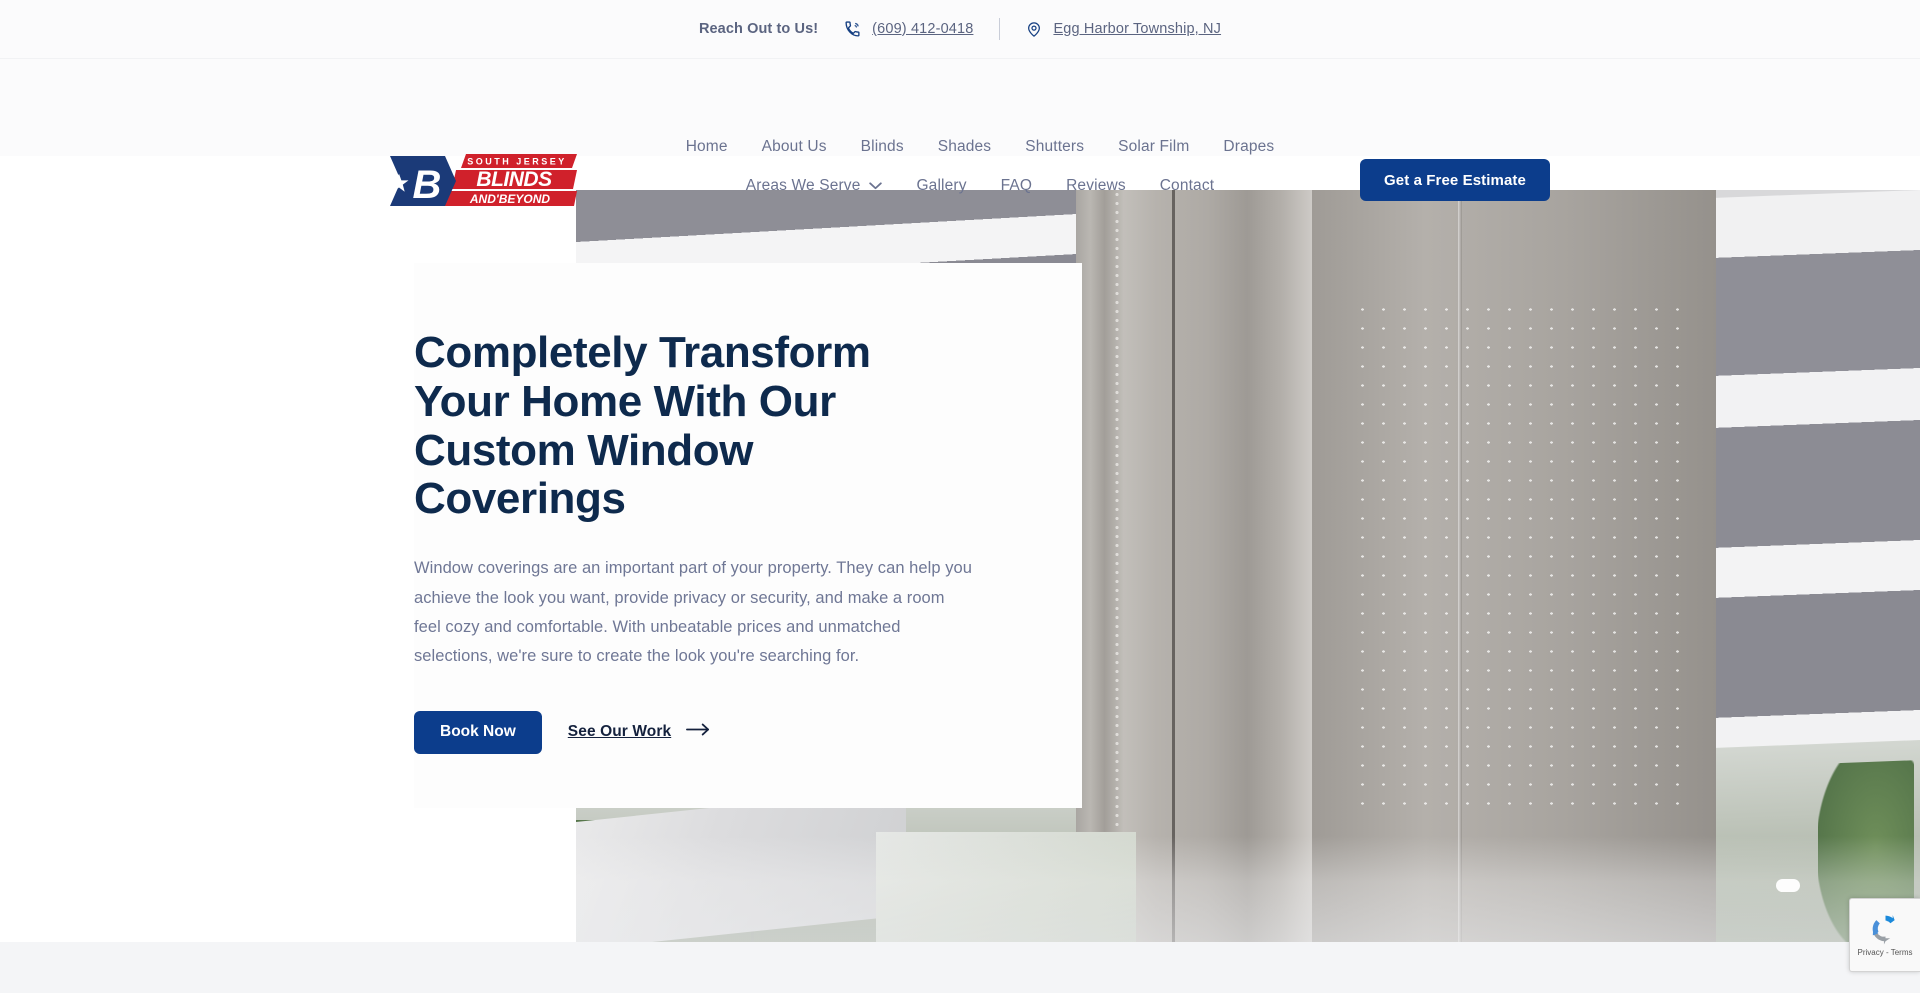 The width and height of the screenshot is (1920, 993). What do you see at coordinates (1248, 147) in the screenshot?
I see `nav-item-drapes: Drapes` at bounding box center [1248, 147].